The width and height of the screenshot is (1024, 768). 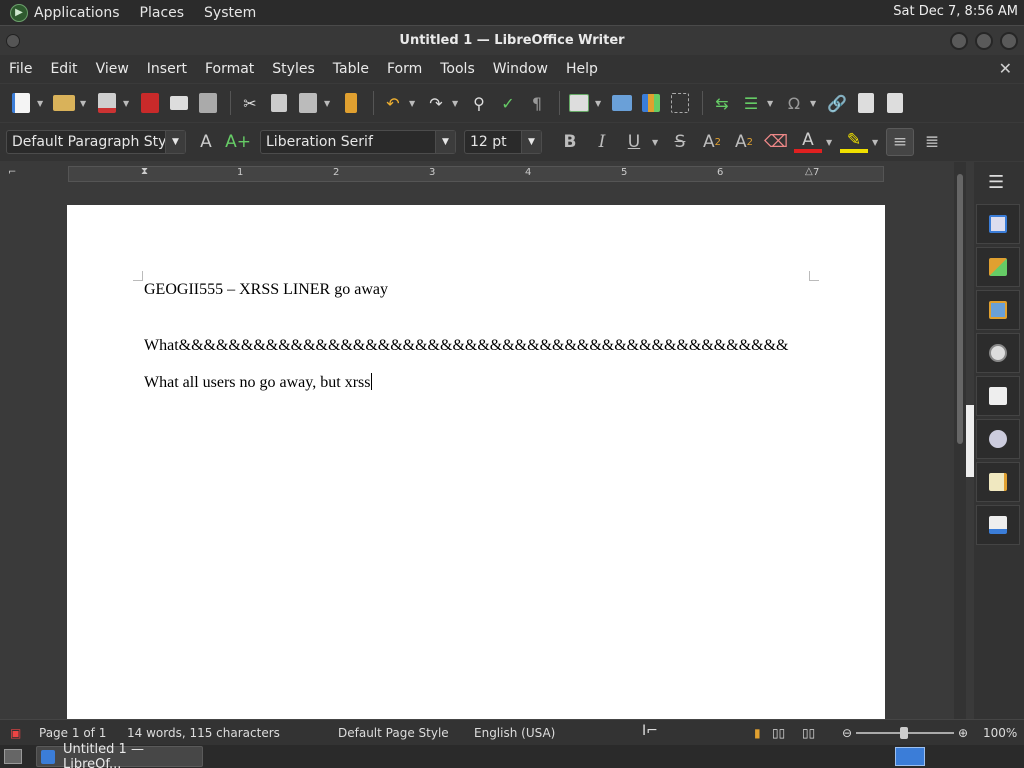 What do you see at coordinates (854, 141) in the screenshot?
I see `highlight-color-icon: ✎` at bounding box center [854, 141].